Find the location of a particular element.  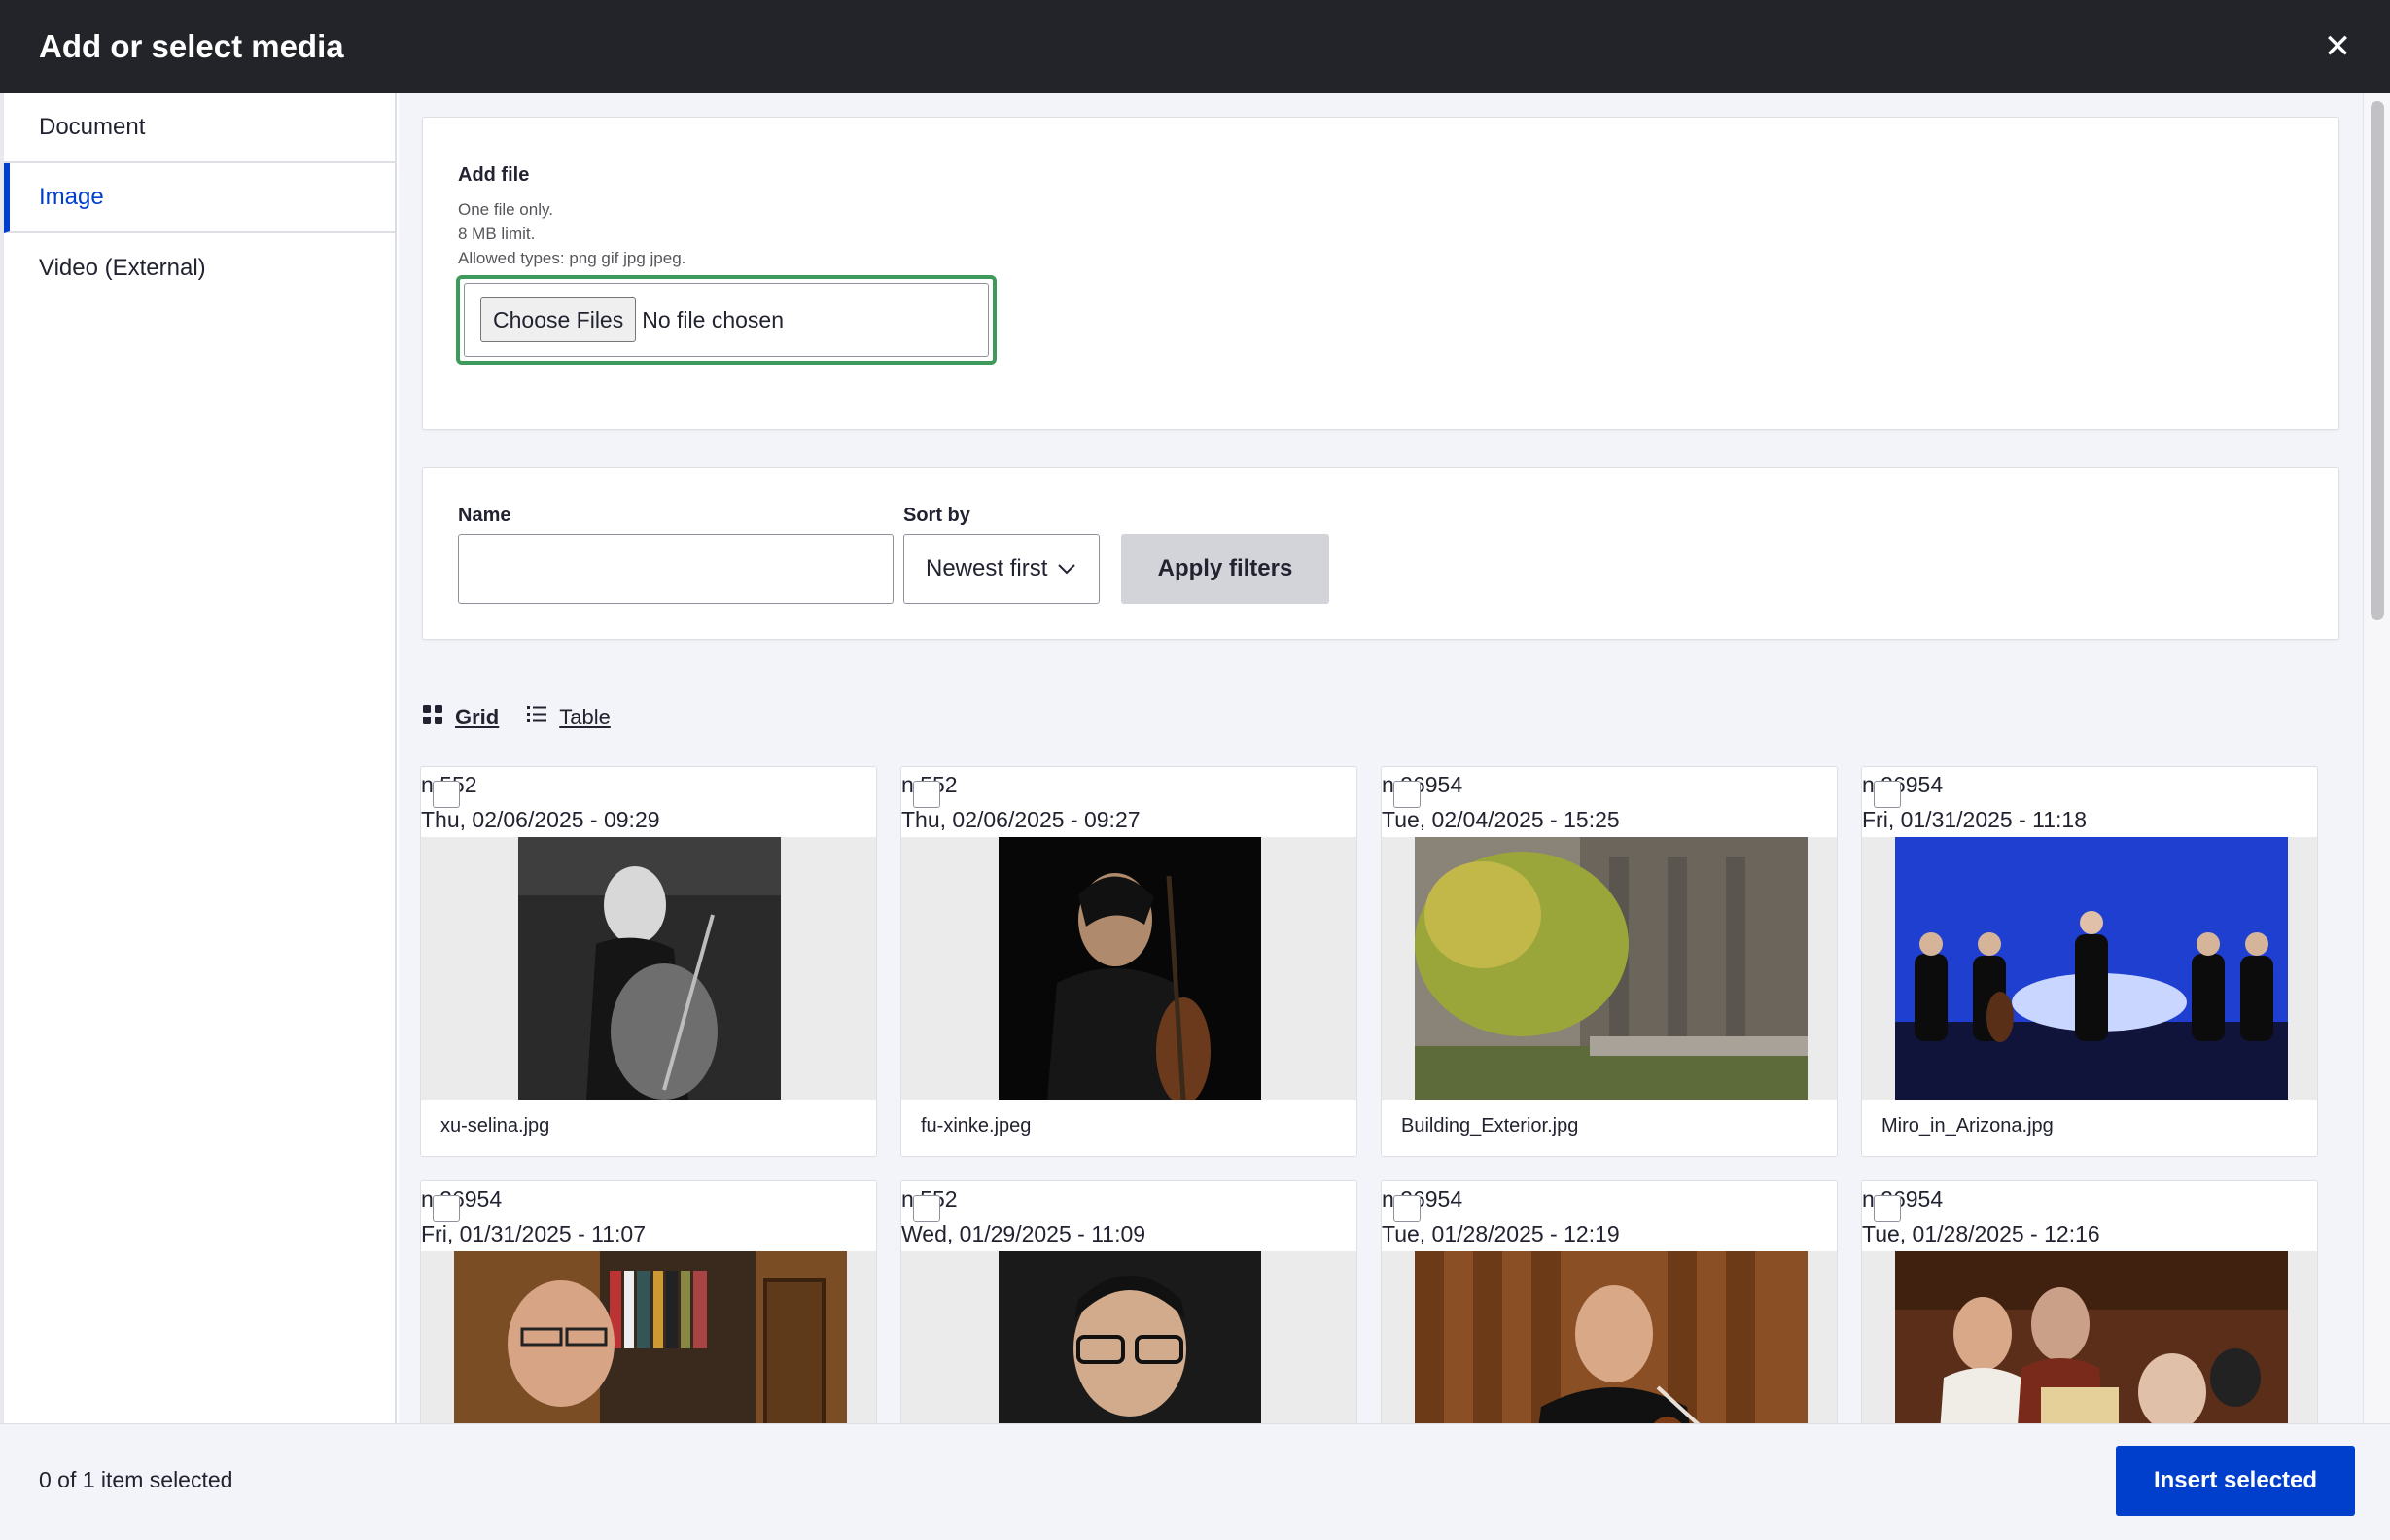

media-filename: Miro_in_Arizona.jpg is located at coordinates (1967, 1126).